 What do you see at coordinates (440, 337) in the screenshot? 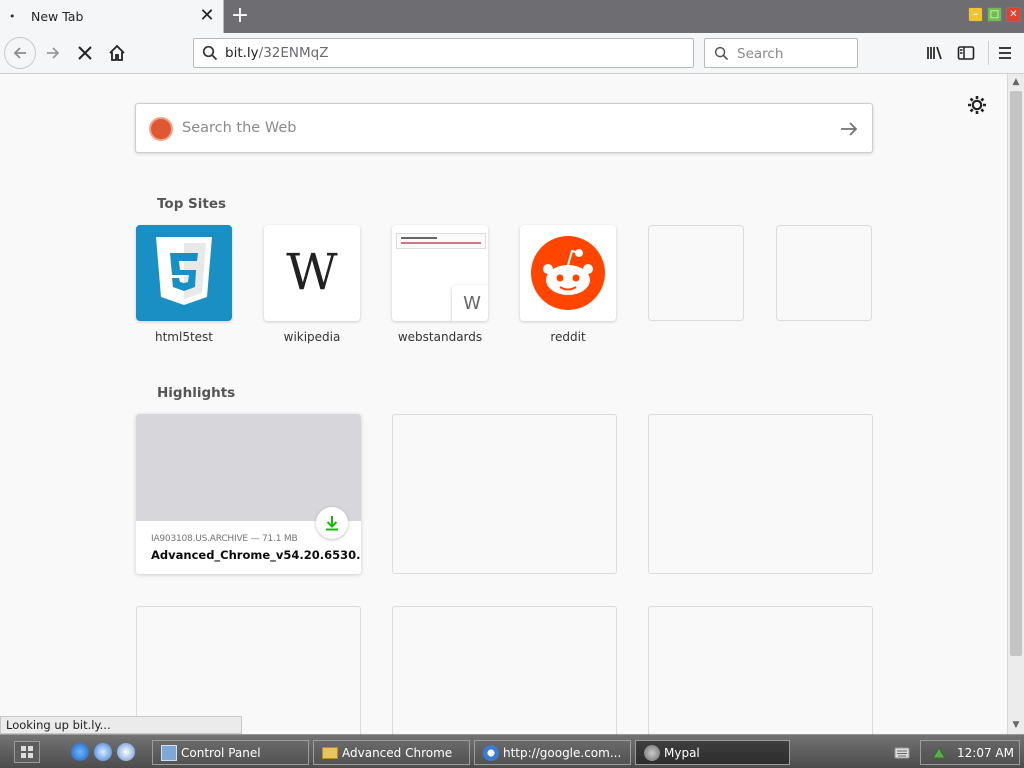
I see `top-site-label: webstandards` at bounding box center [440, 337].